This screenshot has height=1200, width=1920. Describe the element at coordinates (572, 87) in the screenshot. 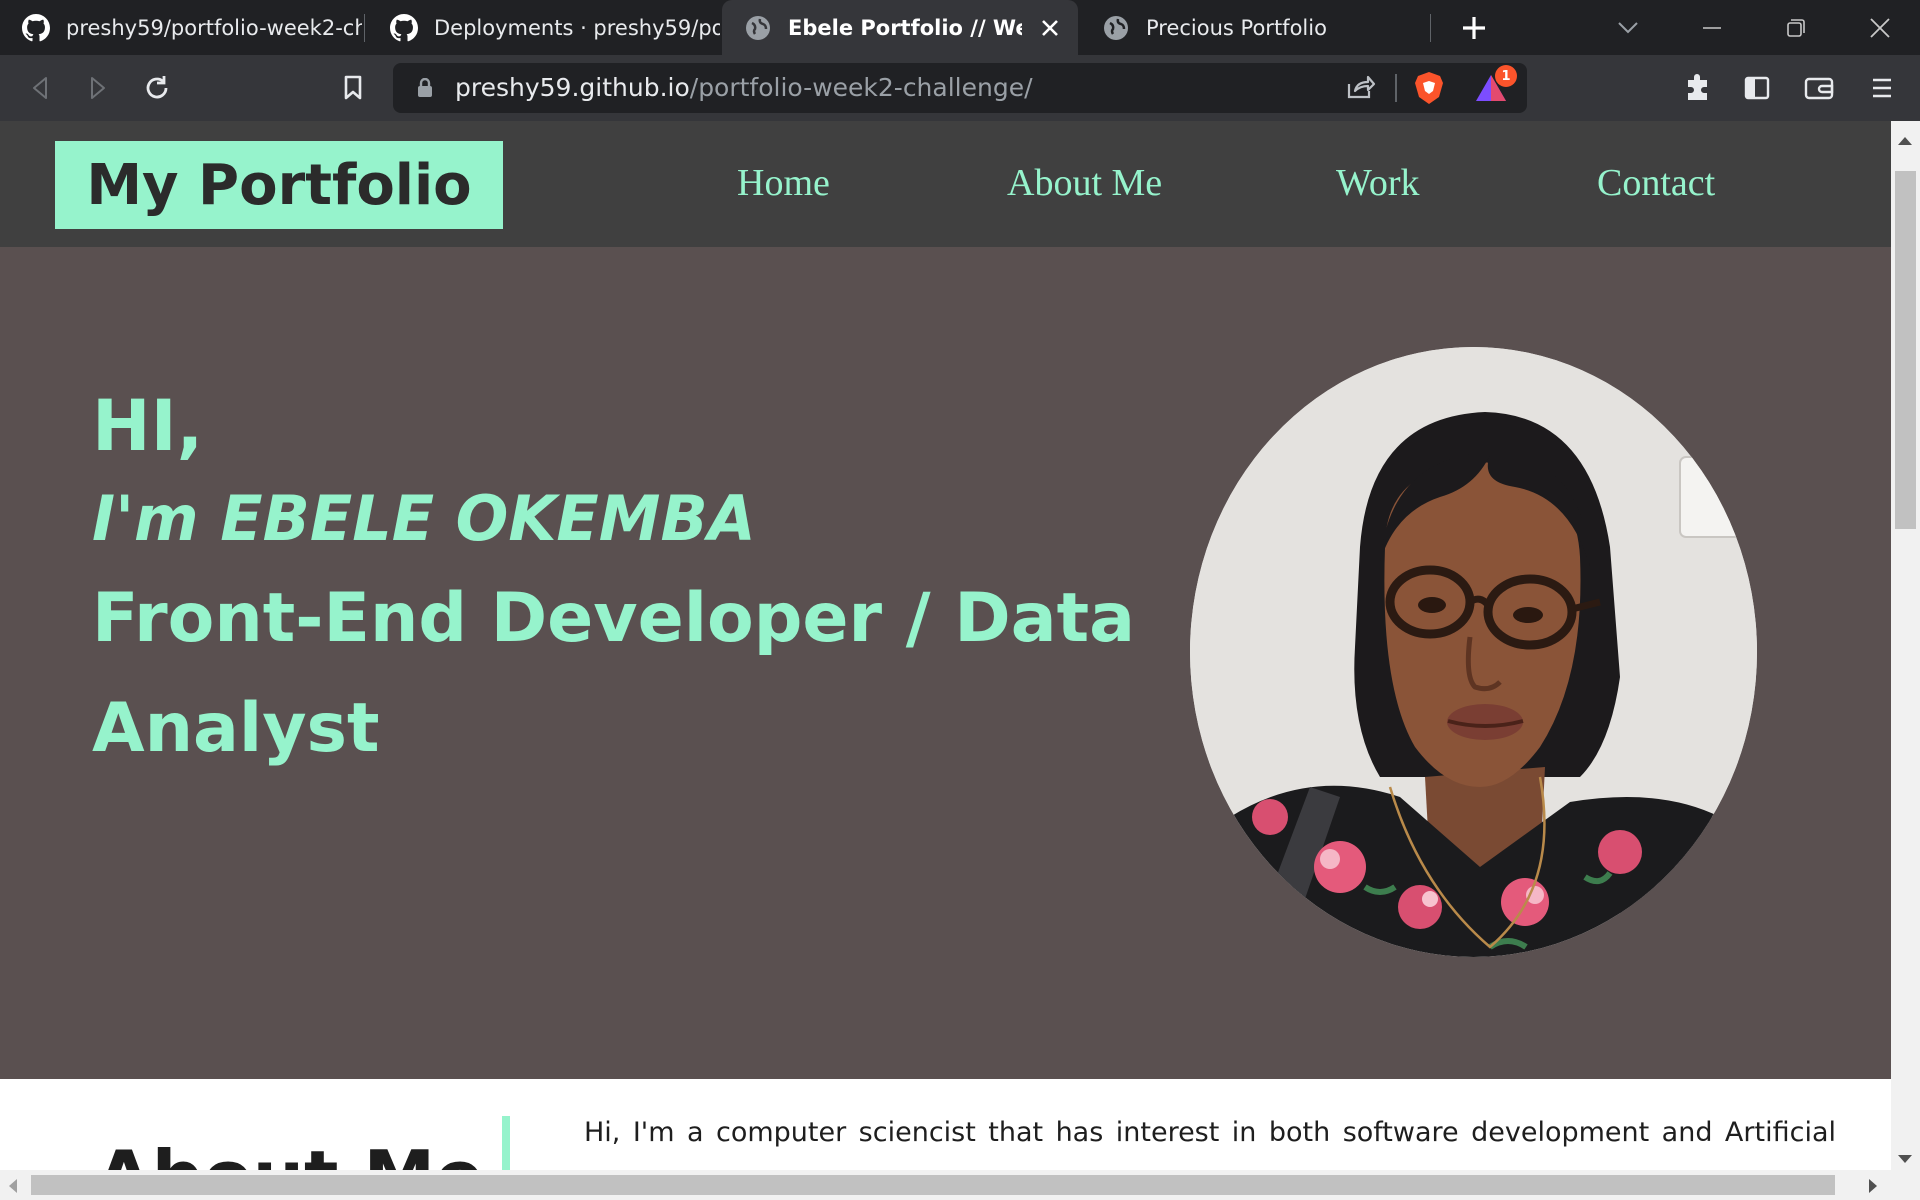

I see `url-host: preshy59.github.io` at that location.